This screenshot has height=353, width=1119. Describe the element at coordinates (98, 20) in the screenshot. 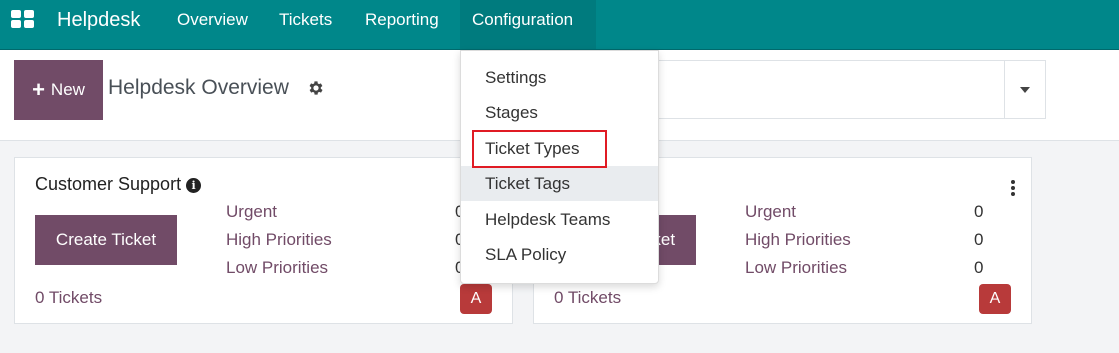

I see `app-brand: Helpdesk` at that location.